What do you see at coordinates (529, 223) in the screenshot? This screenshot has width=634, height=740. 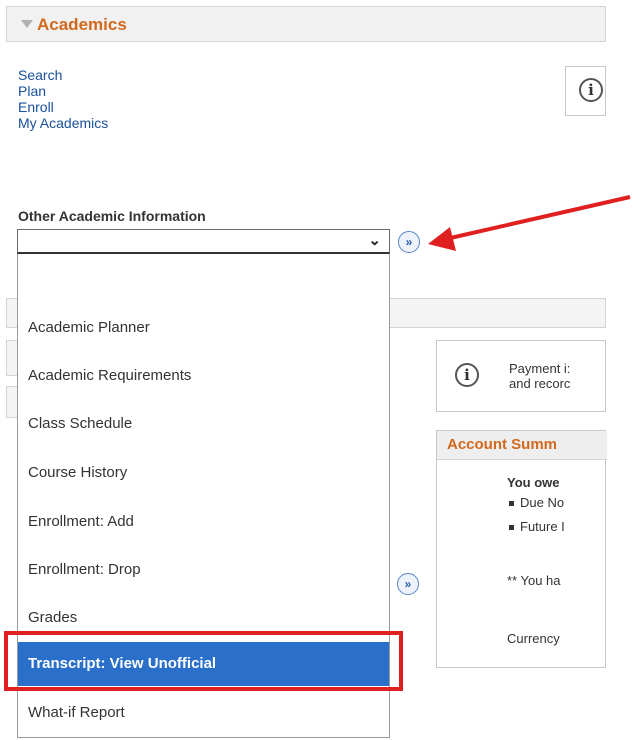 I see `red-arrow` at bounding box center [529, 223].